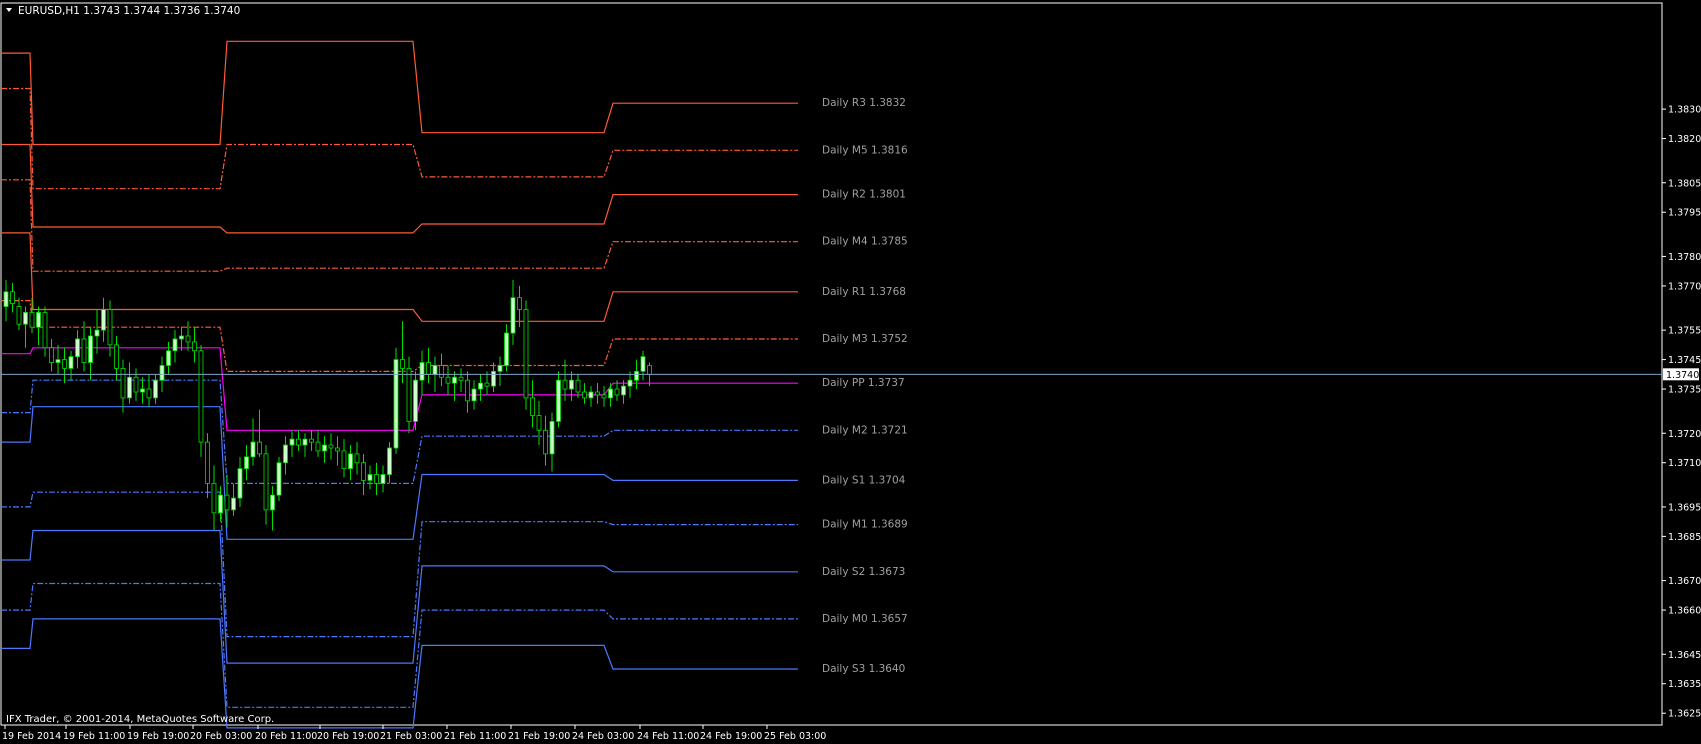 The height and width of the screenshot is (744, 1701). What do you see at coordinates (864, 292) in the screenshot?
I see `pivot-label-r1: Daily R1 1.3768` at bounding box center [864, 292].